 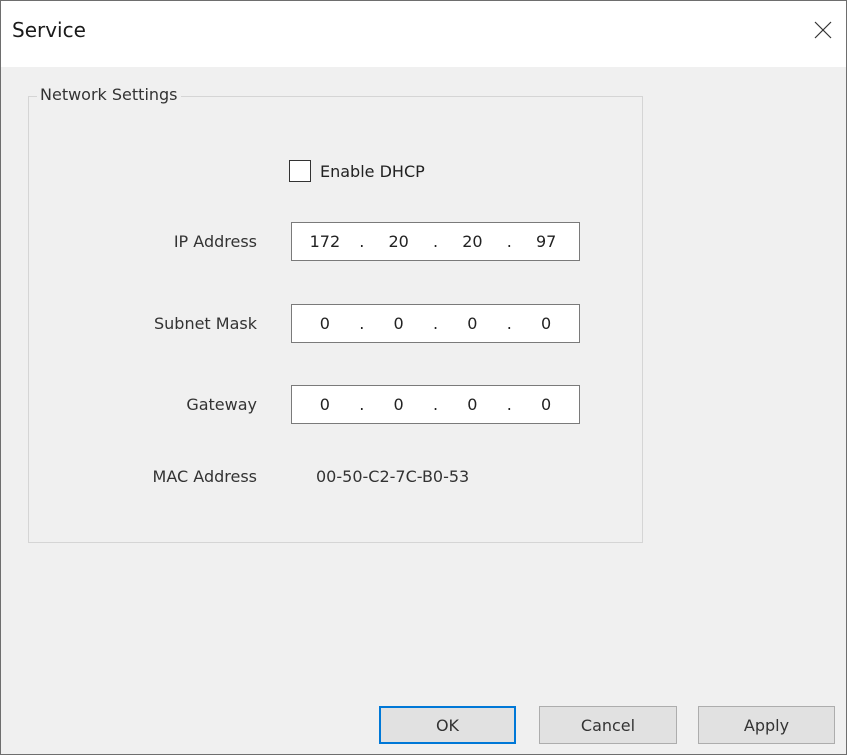 What do you see at coordinates (325, 404) in the screenshot?
I see `gateway-octet-1: 0` at bounding box center [325, 404].